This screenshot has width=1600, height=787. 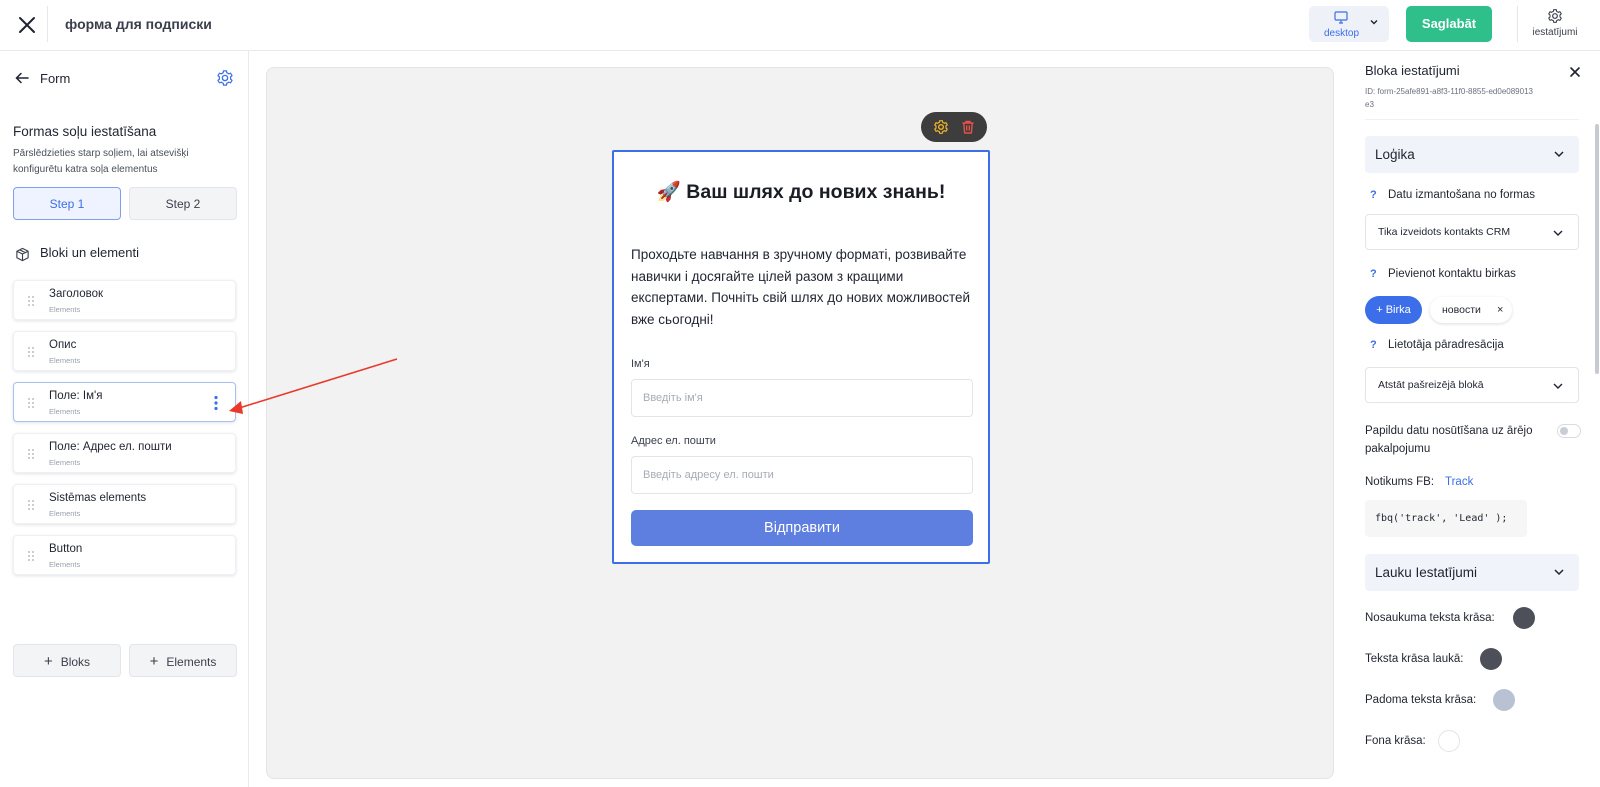 I want to click on remove-tag-icon: ×, so click(x=1500, y=310).